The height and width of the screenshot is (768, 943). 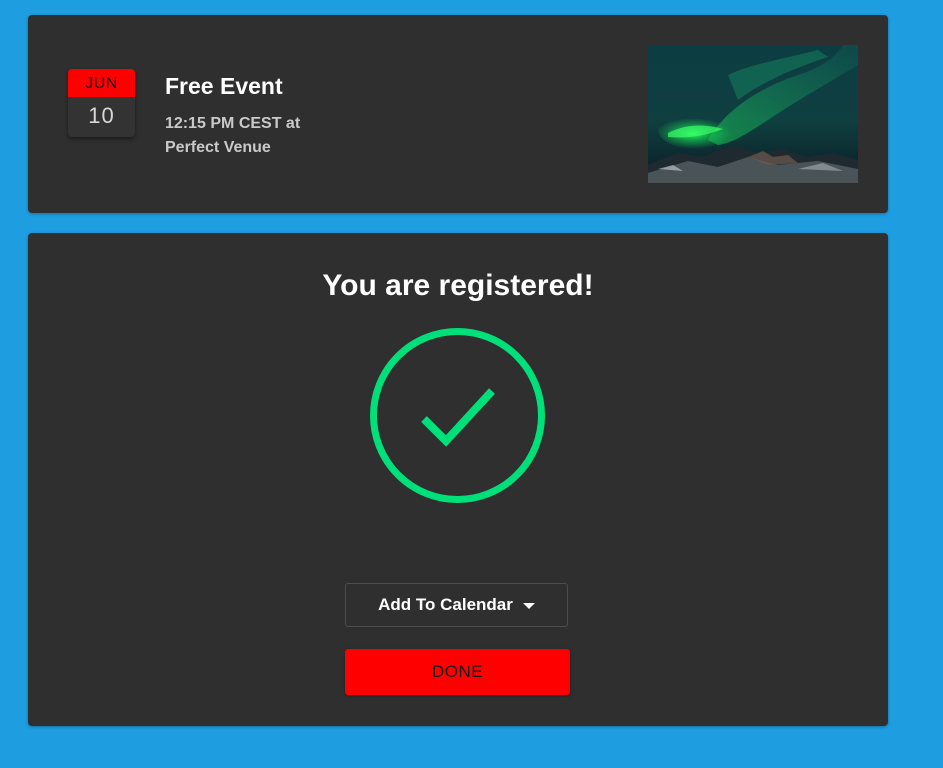 What do you see at coordinates (458, 285) in the screenshot?
I see `confirmation-title: You are registered!` at bounding box center [458, 285].